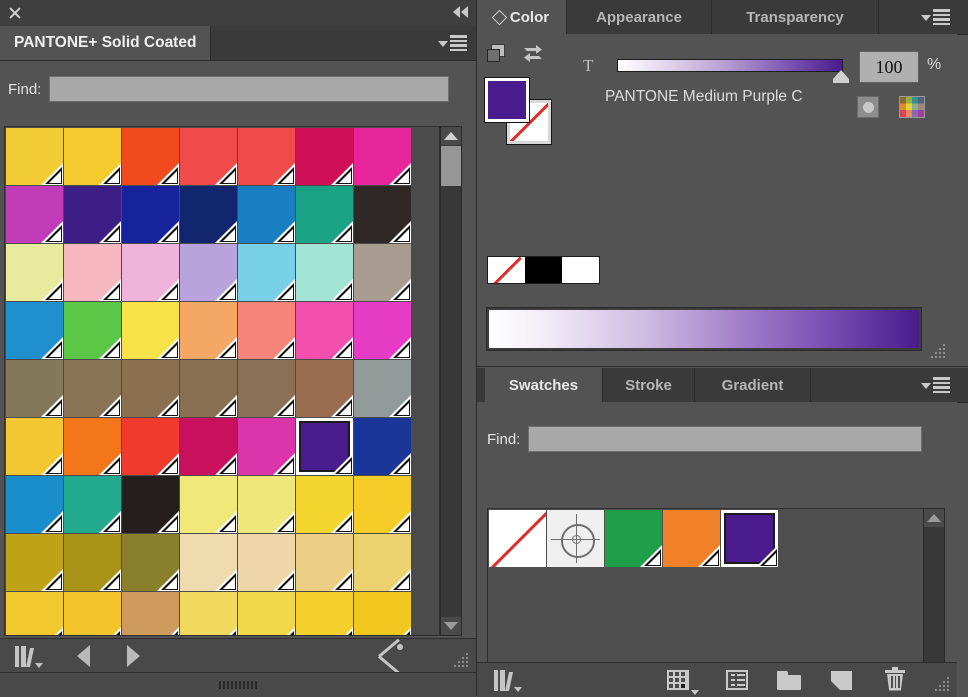 The height and width of the screenshot is (697, 968). I want to click on tint-slider-track, so click(730, 65).